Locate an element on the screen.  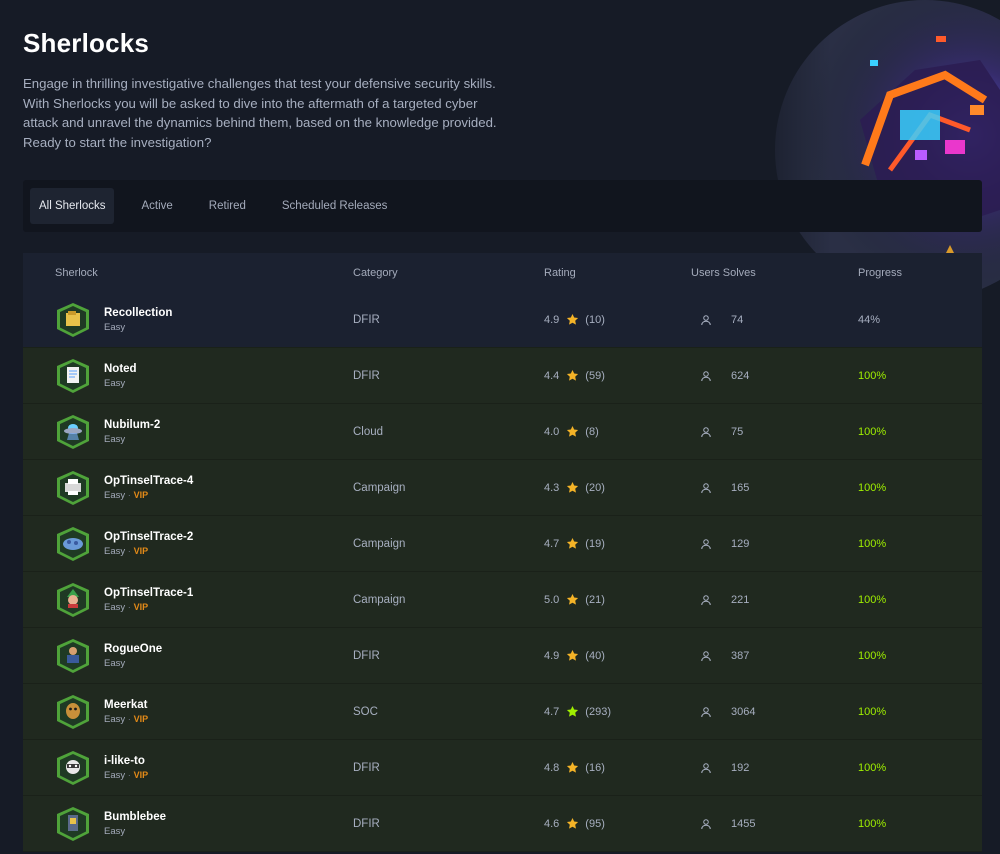
badge-bee-icon is located at coordinates (73, 824).